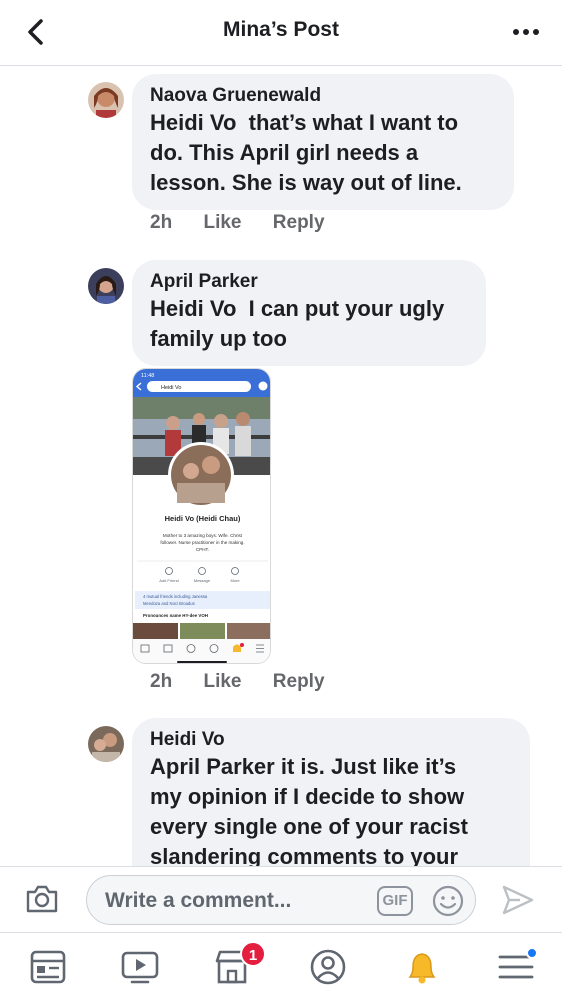 This screenshot has height=1000, width=562. I want to click on bottom-tab-bar: 1, so click(281, 966).